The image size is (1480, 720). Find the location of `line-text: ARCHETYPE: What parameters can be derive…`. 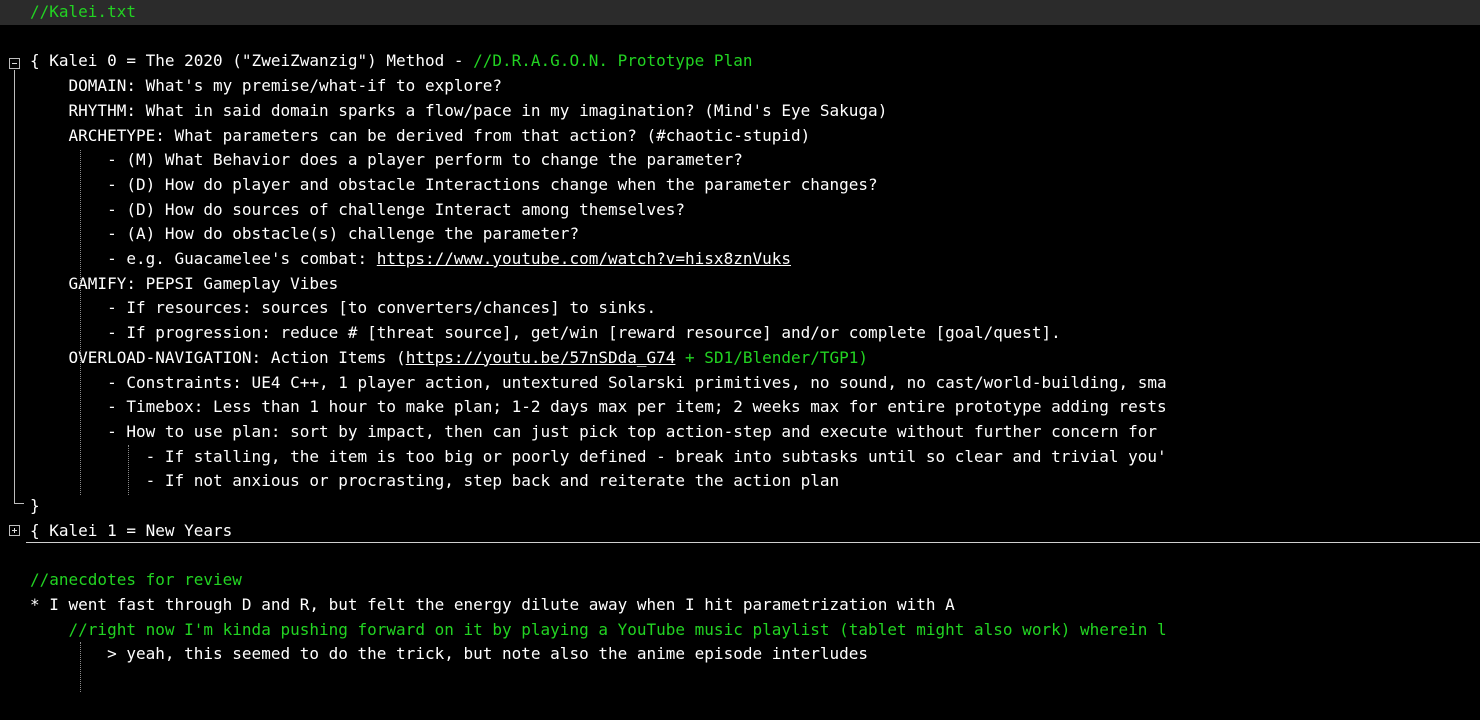

line-text: ARCHETYPE: What parameters can be derive… is located at coordinates (420, 135).